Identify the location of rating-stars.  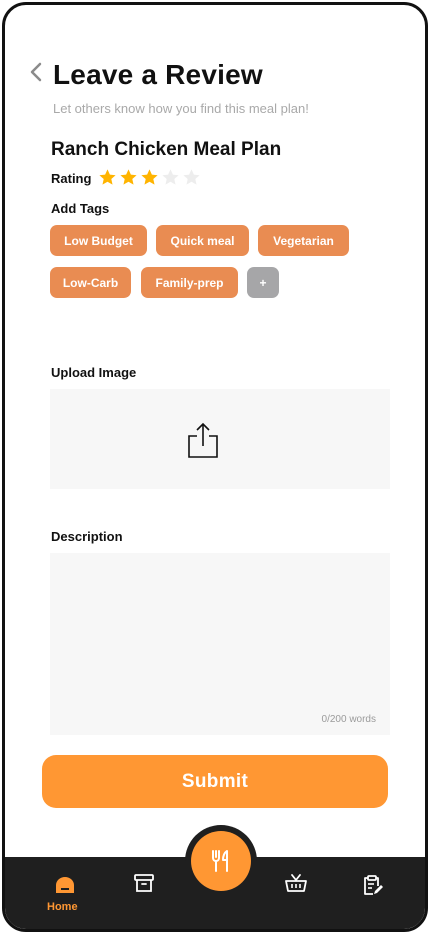
(149, 177).